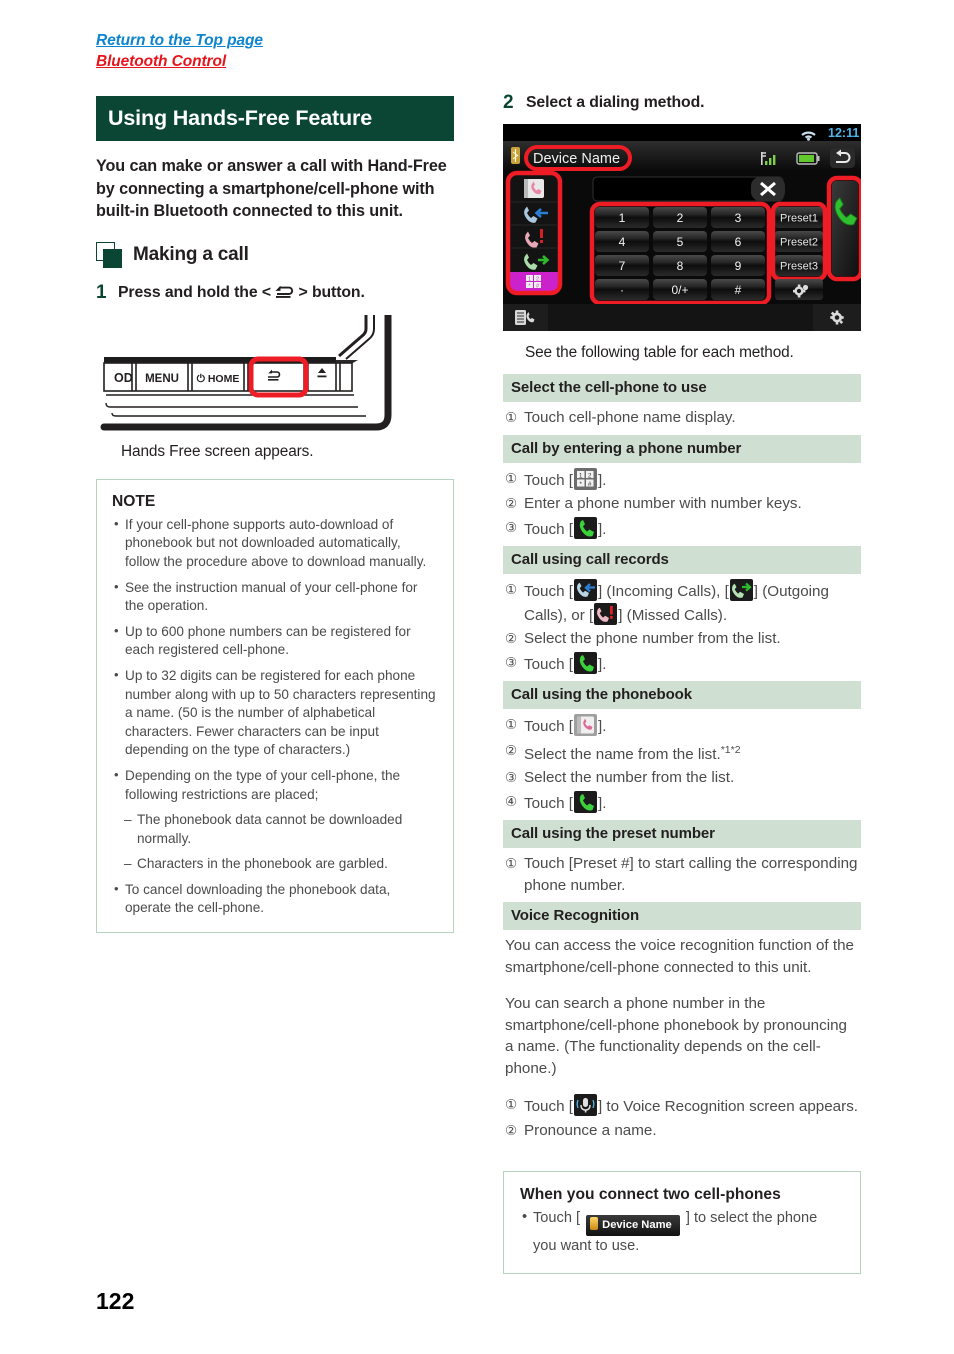 The height and width of the screenshot is (1354, 954). What do you see at coordinates (590, 1130) in the screenshot?
I see `list-text: Pronounce a name.` at bounding box center [590, 1130].